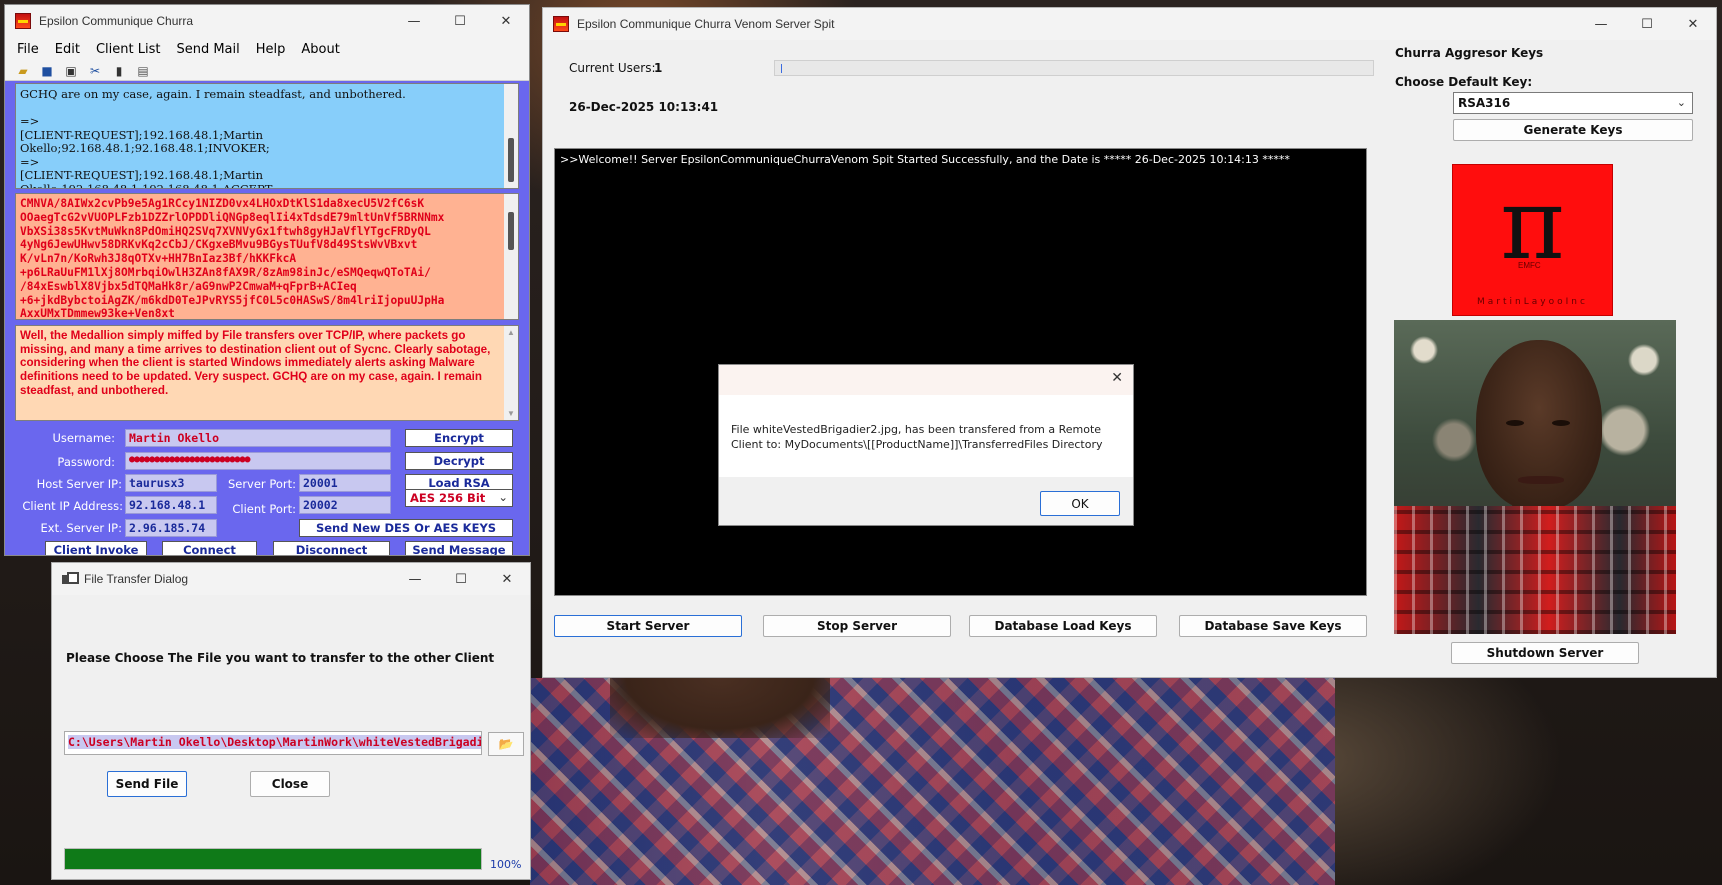 The height and width of the screenshot is (885, 1722). What do you see at coordinates (136, 579) in the screenshot?
I see `file-transfer-title: File Transfer Dialog` at bounding box center [136, 579].